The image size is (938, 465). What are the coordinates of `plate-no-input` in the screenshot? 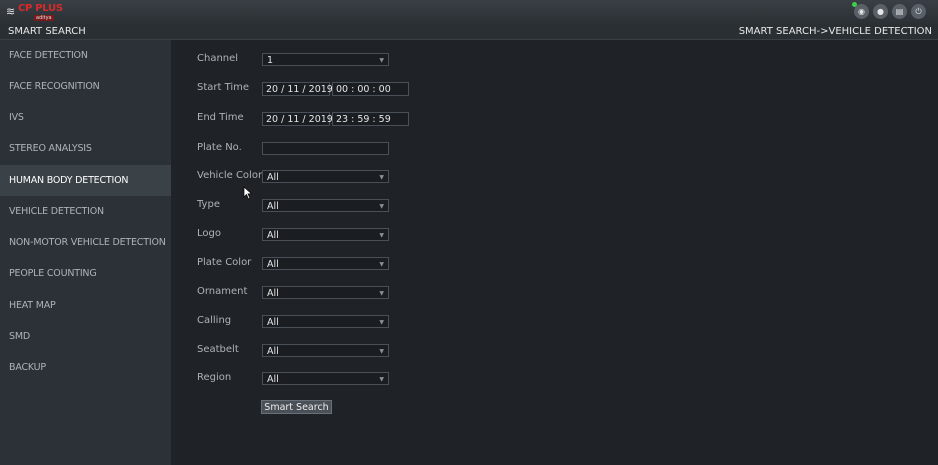 It's located at (325, 148).